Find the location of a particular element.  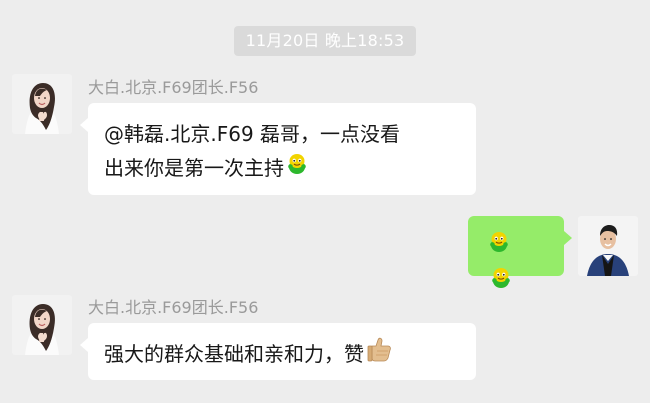

thumbs-up-icon is located at coordinates (379, 353).